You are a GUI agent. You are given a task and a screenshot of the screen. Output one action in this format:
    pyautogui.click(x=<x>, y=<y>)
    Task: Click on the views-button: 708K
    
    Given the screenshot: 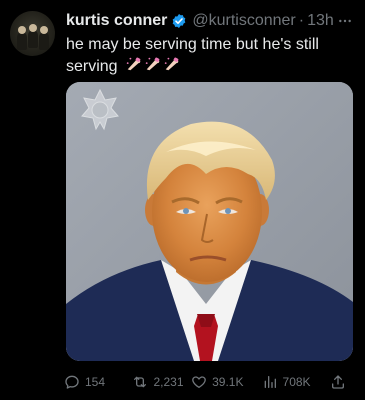 What is the action you would take?
    pyautogui.click(x=296, y=382)
    